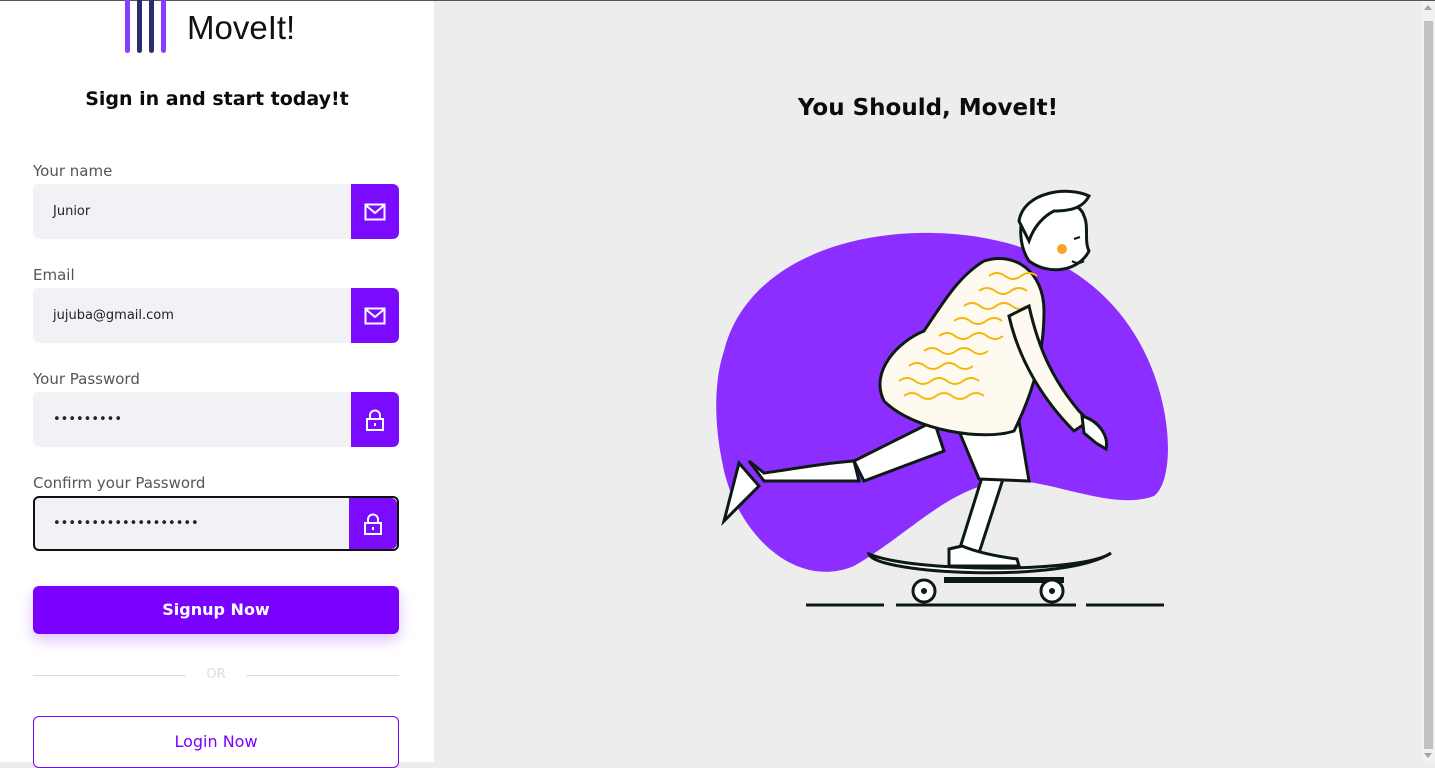 This screenshot has height=768, width=1435. What do you see at coordinates (119, 483) in the screenshot?
I see `confirm-password-label: Confirm your Password` at bounding box center [119, 483].